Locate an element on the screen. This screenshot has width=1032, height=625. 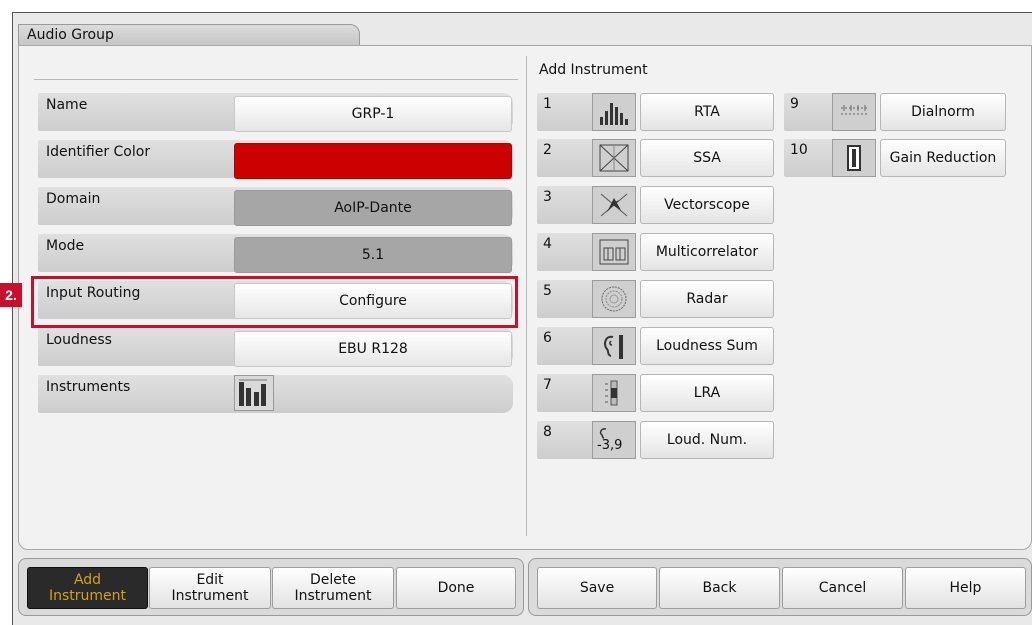
gain-reduction-icon is located at coordinates (854, 158).